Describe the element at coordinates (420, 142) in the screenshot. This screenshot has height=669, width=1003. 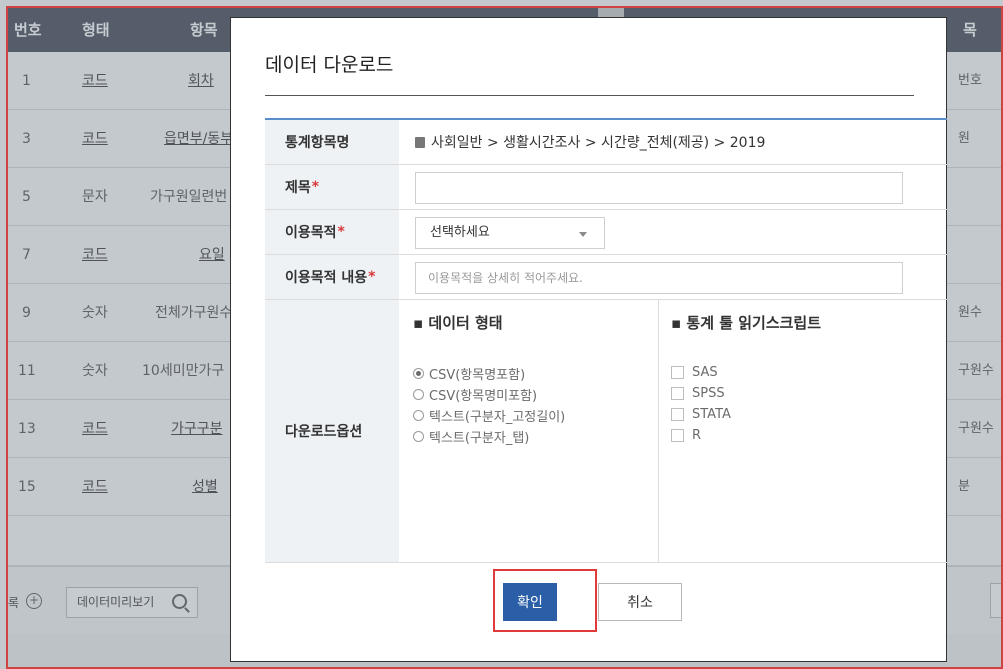
I see `table-icon` at that location.